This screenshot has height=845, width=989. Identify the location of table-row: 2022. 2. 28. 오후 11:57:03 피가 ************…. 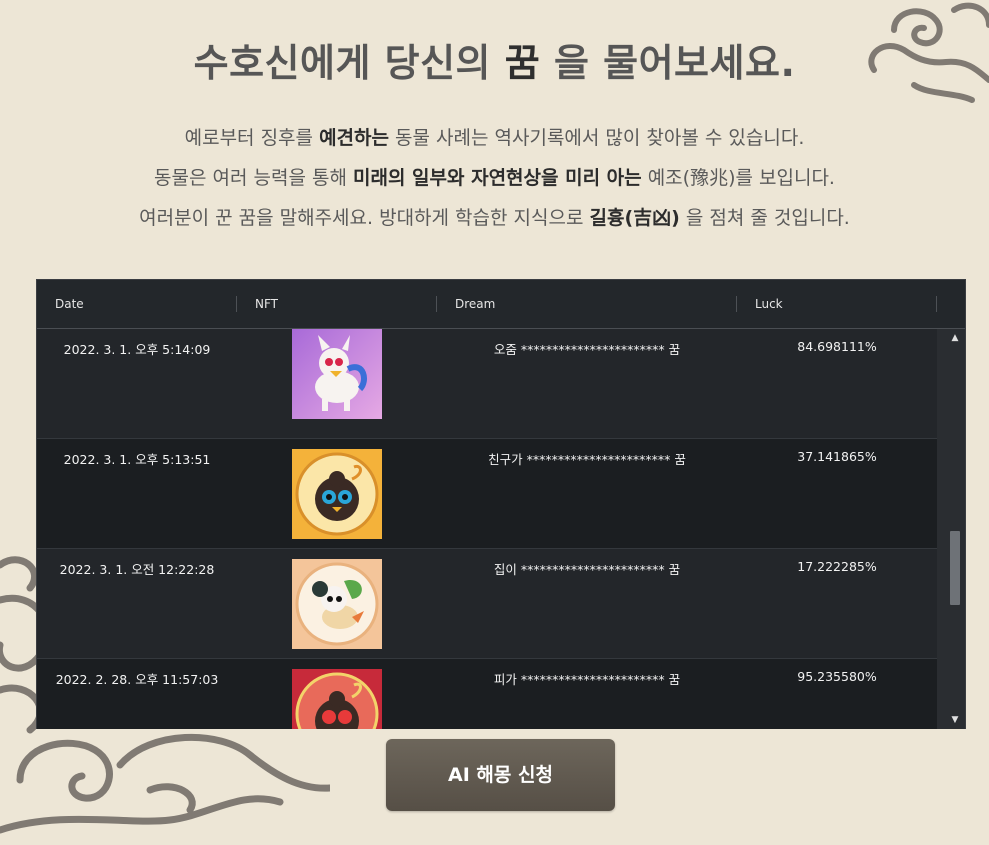
(487, 694).